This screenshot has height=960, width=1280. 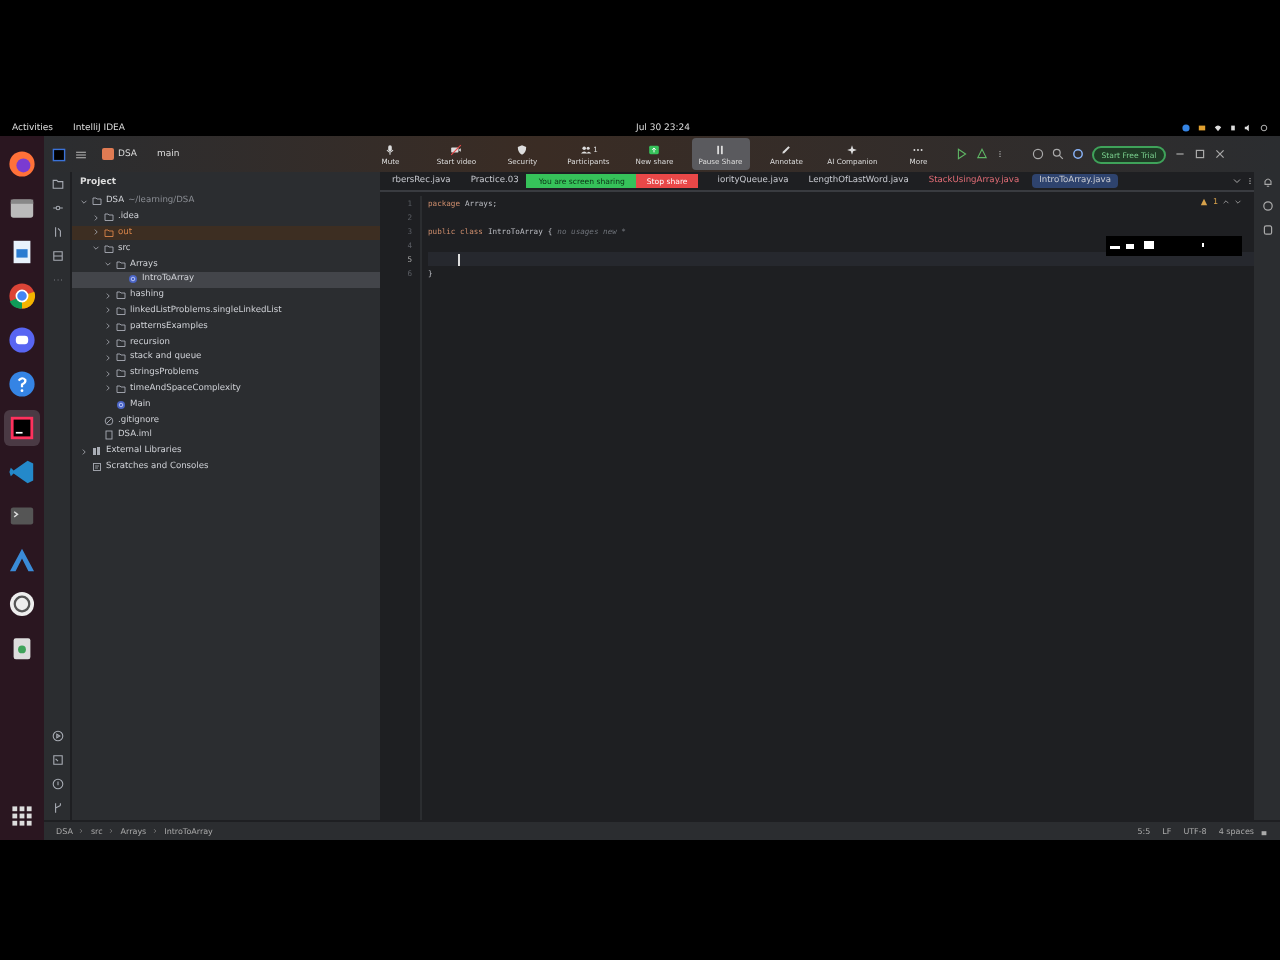 I want to click on sparkle-icon, so click(x=852, y=149).